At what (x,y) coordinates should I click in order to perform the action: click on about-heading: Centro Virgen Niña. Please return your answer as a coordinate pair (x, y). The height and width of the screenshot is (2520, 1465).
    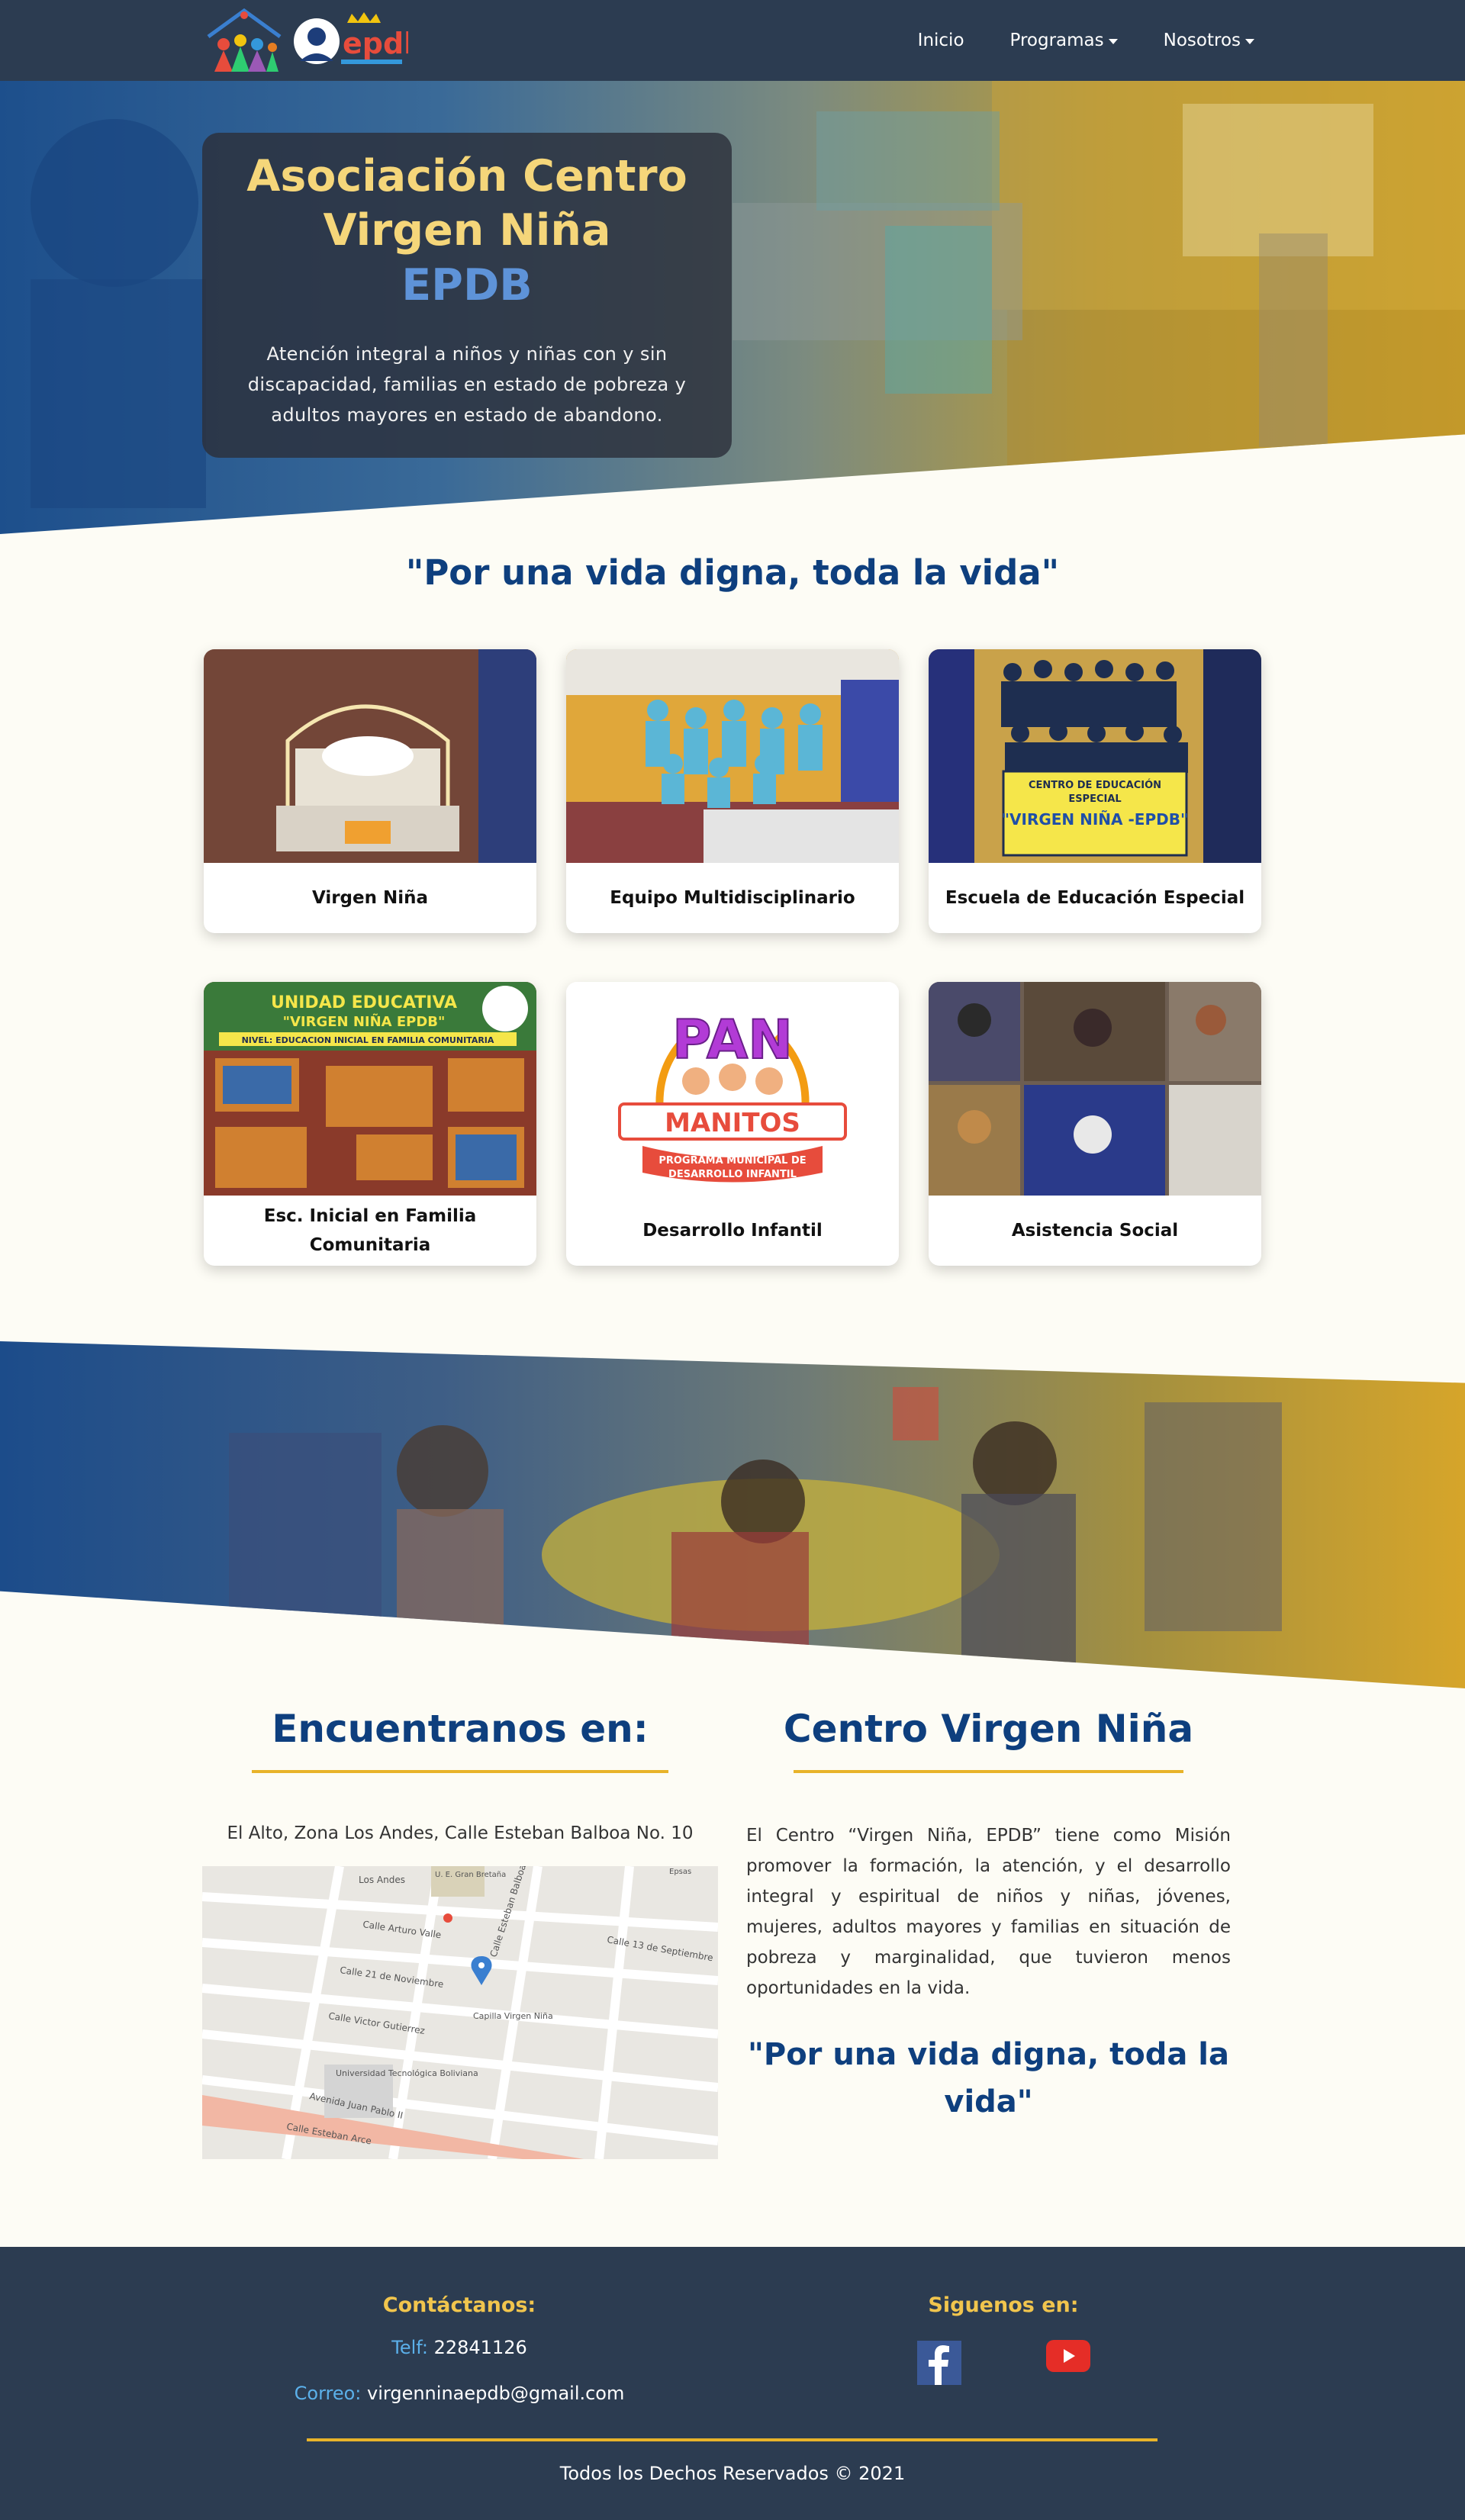
    Looking at the image, I should click on (988, 1729).